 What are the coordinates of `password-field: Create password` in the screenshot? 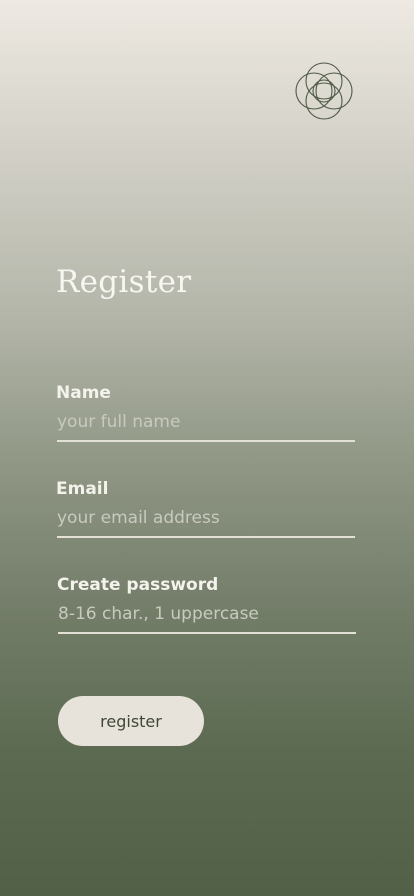 It's located at (206, 604).